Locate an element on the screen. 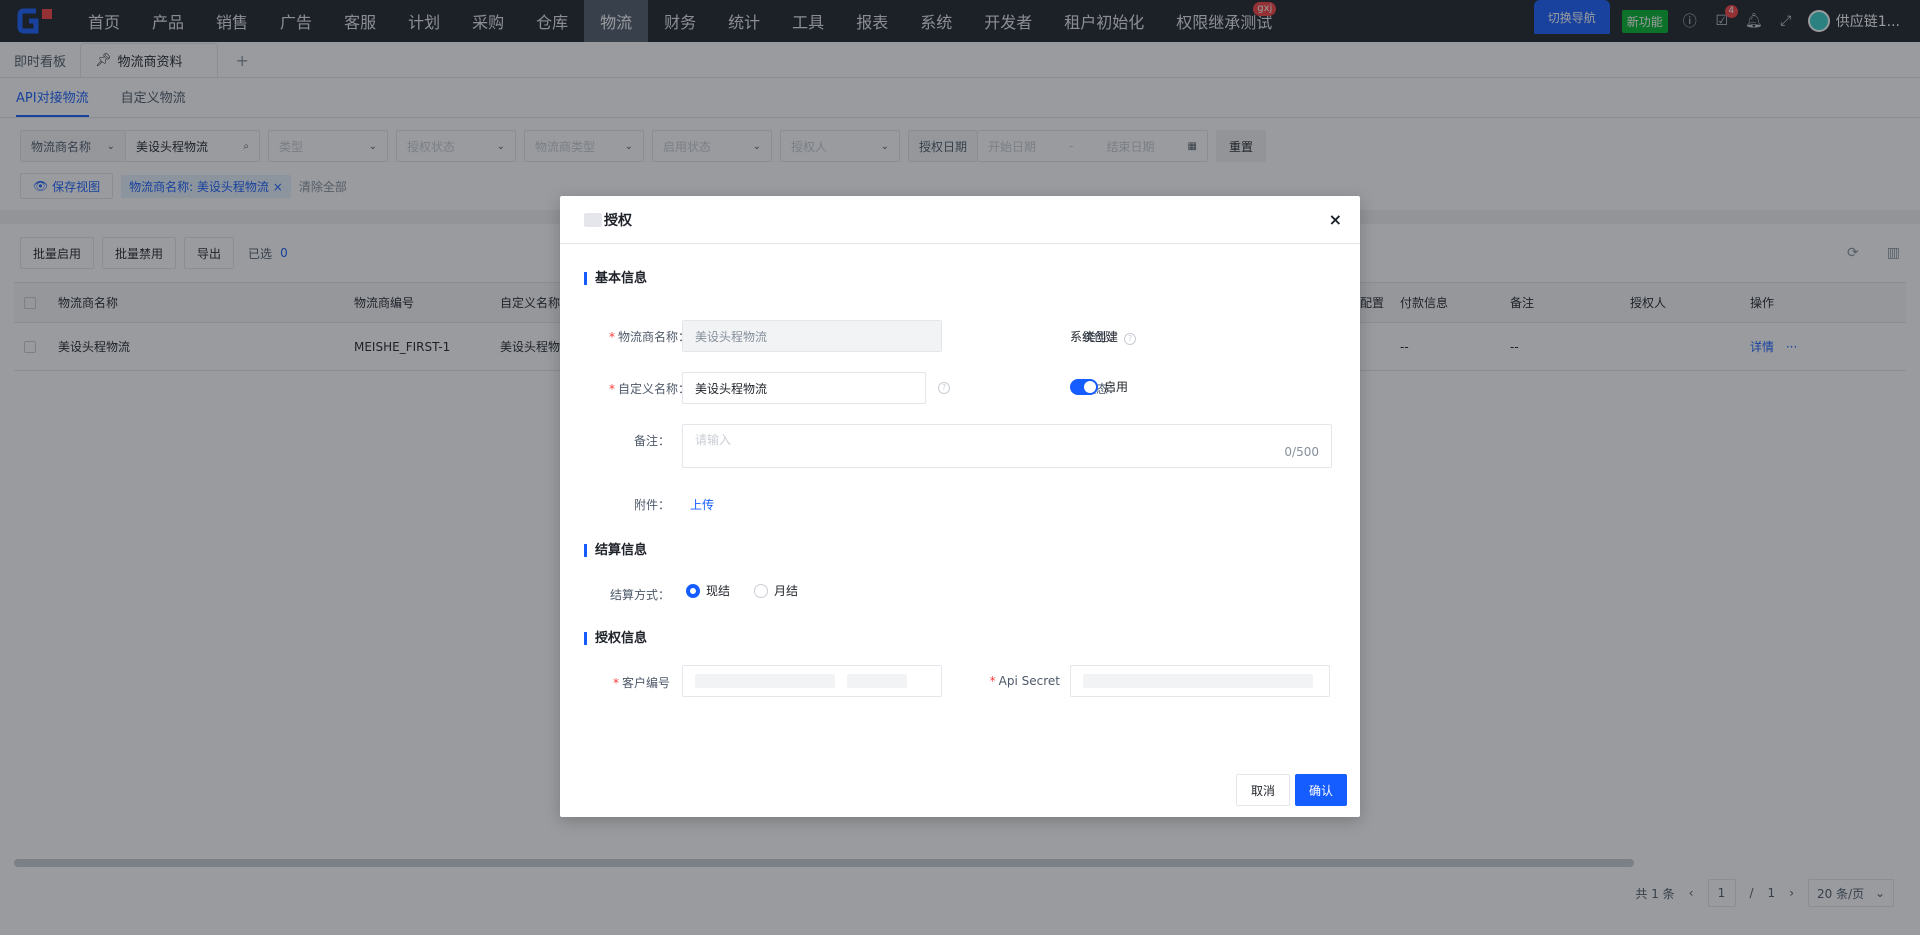 This screenshot has height=935, width=1920. status-value: 启用 is located at coordinates (1116, 387).